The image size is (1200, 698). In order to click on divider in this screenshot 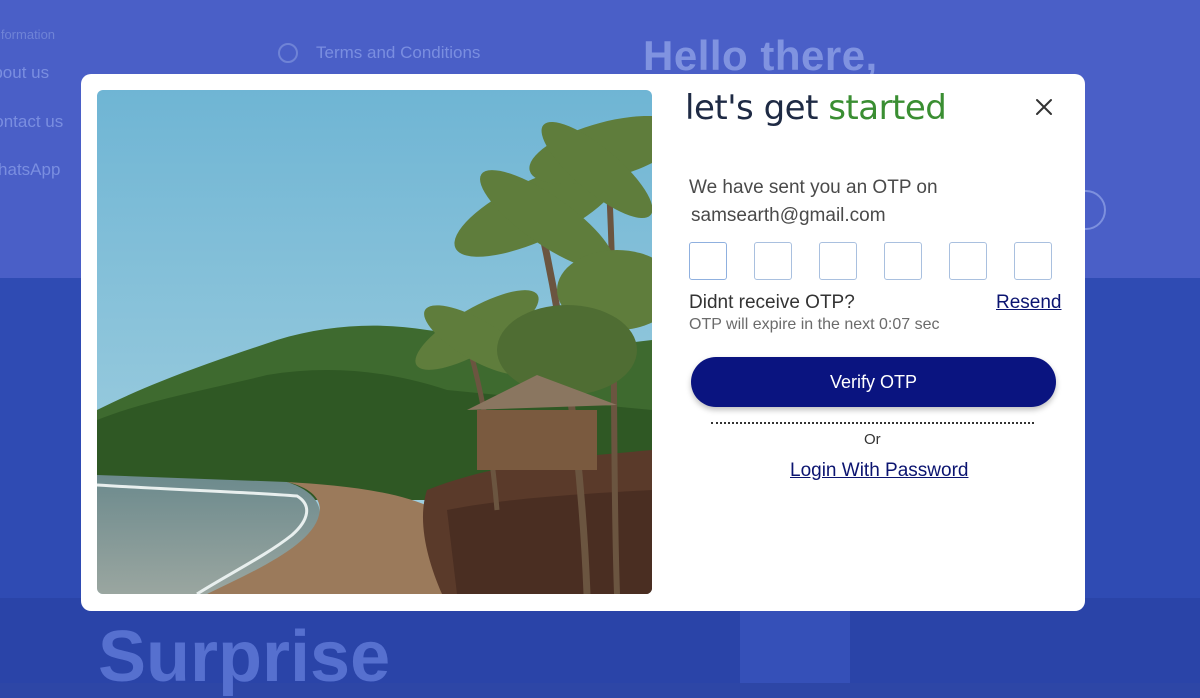, I will do `click(872, 423)`.